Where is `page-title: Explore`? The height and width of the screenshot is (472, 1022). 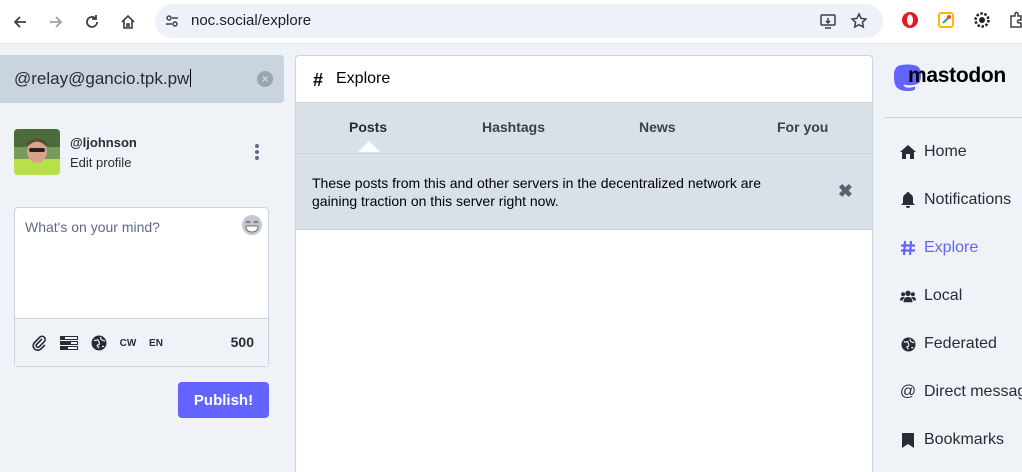 page-title: Explore is located at coordinates (363, 78).